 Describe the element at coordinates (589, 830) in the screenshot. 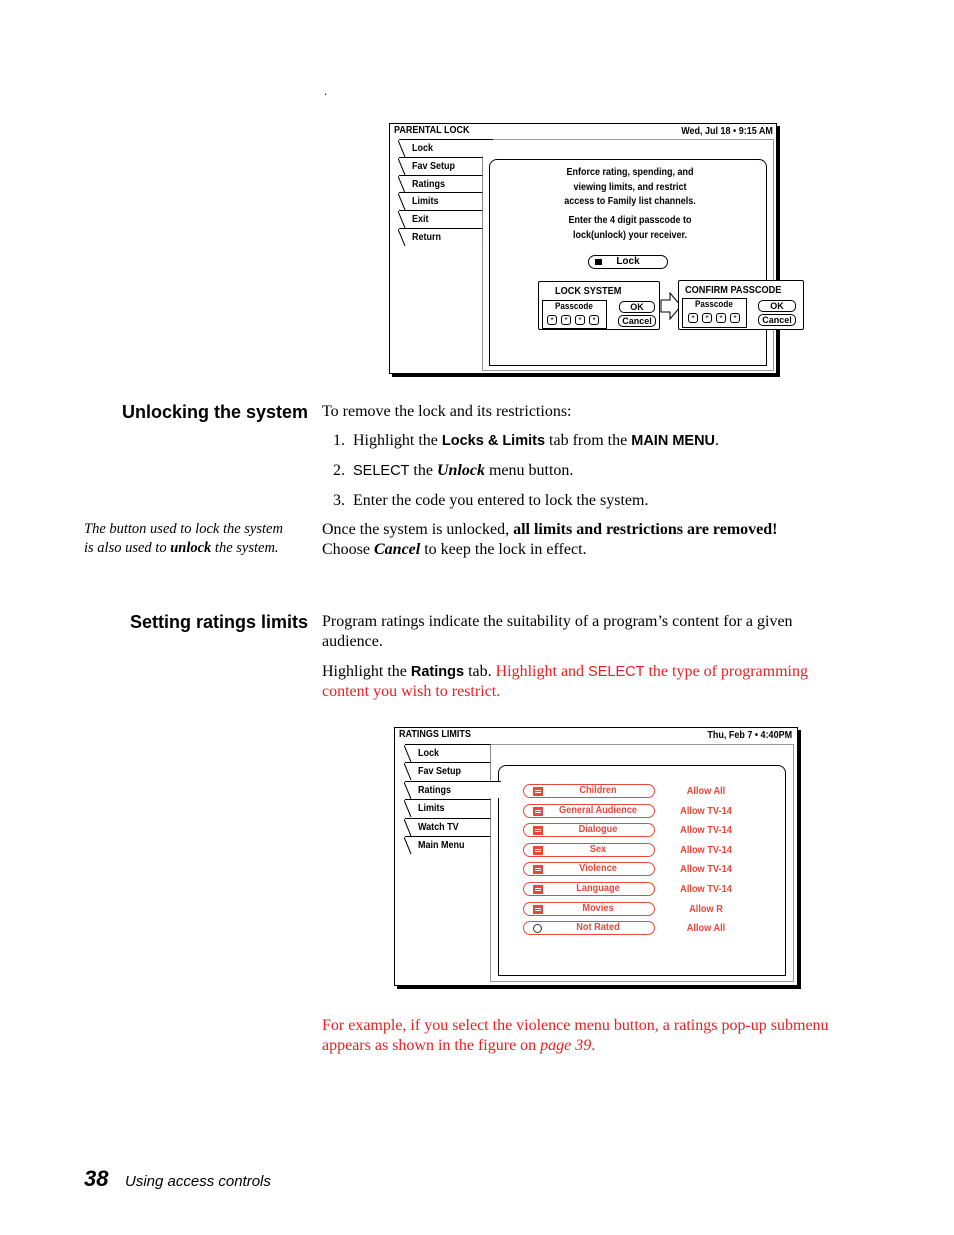

I see `rating-category-button: Dialogue` at that location.